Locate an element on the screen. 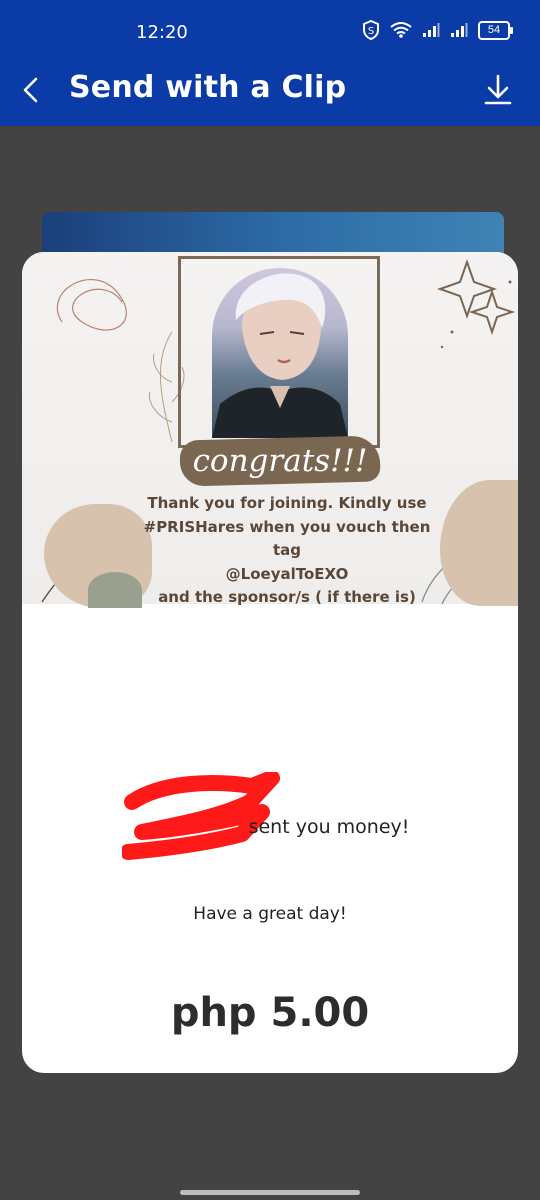 The height and width of the screenshot is (1200, 540). clip-line: @LoeyalToEXO is located at coordinates (287, 573).